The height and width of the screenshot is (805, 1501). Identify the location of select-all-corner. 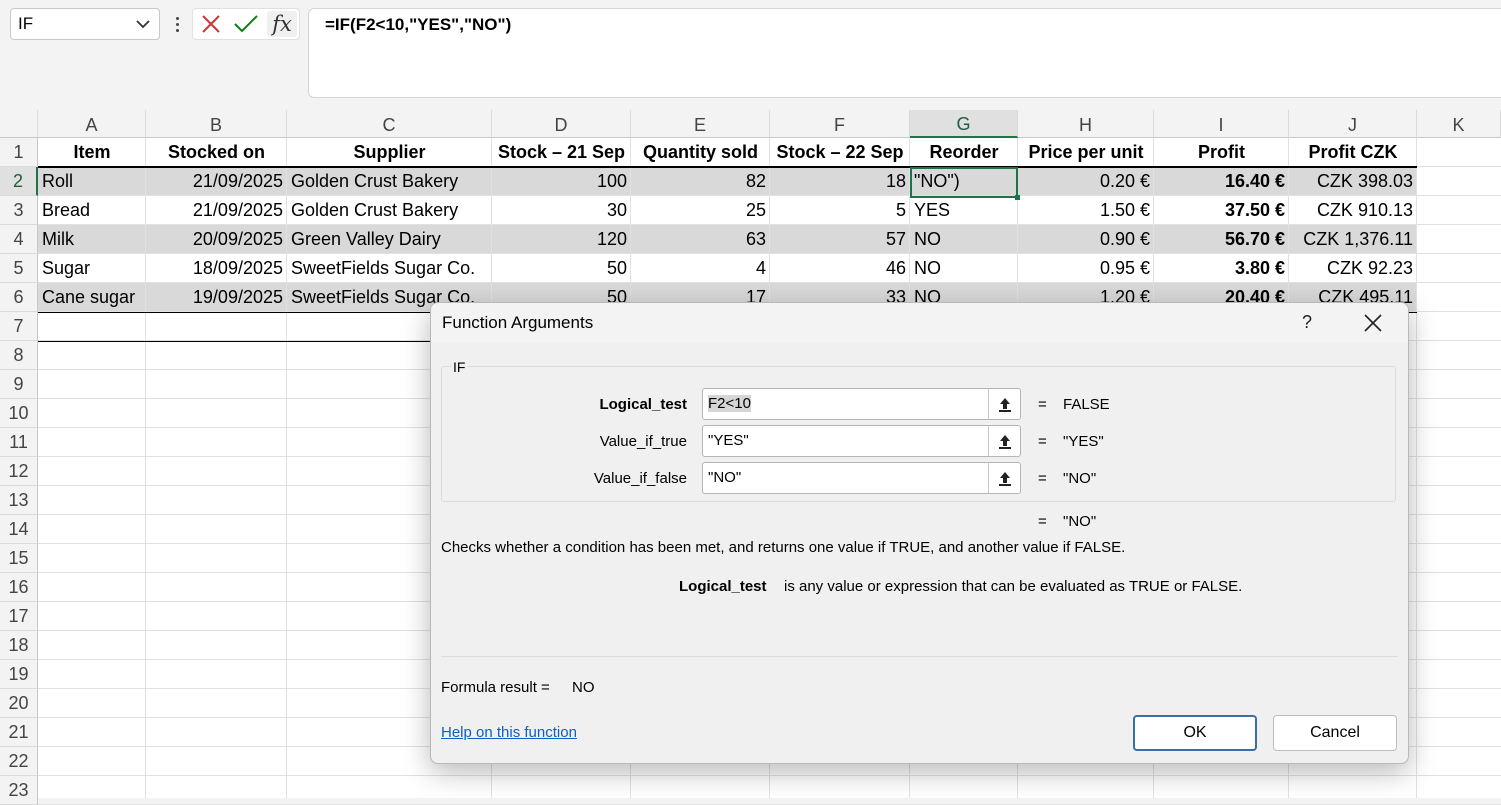
(19, 124).